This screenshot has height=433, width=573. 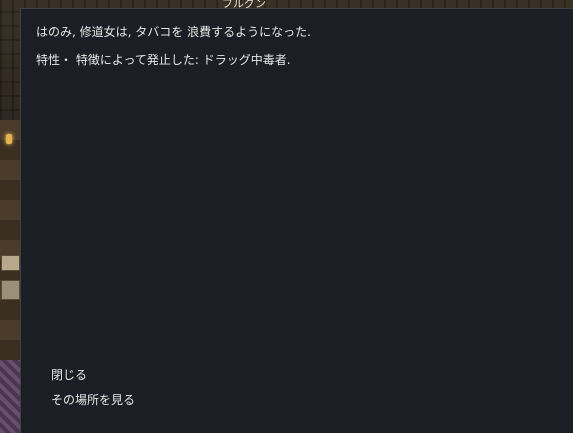 I want to click on game-floor-left, so click(x=10, y=396).